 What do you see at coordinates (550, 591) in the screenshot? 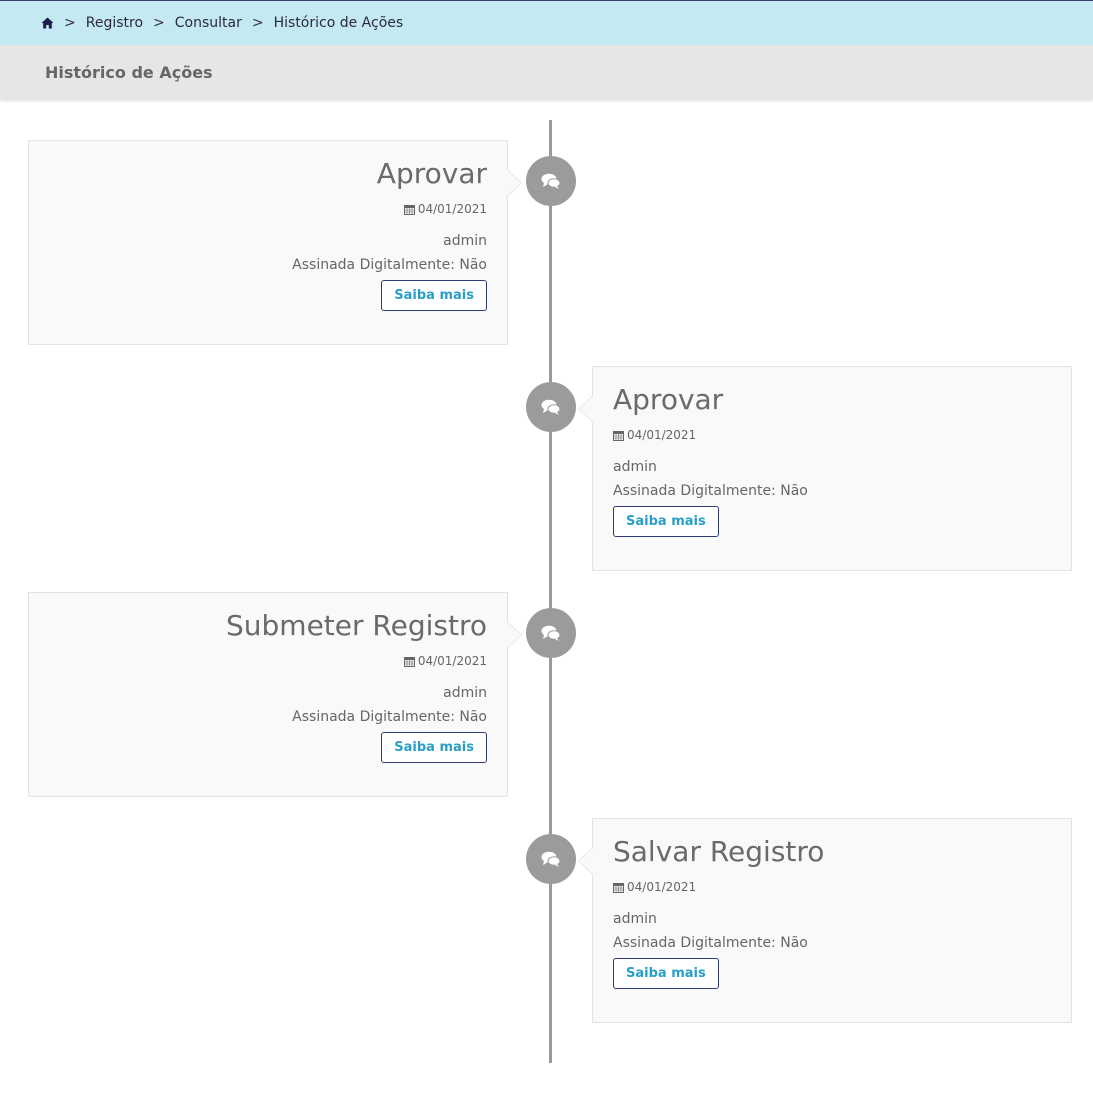
I see `timeline-line` at bounding box center [550, 591].